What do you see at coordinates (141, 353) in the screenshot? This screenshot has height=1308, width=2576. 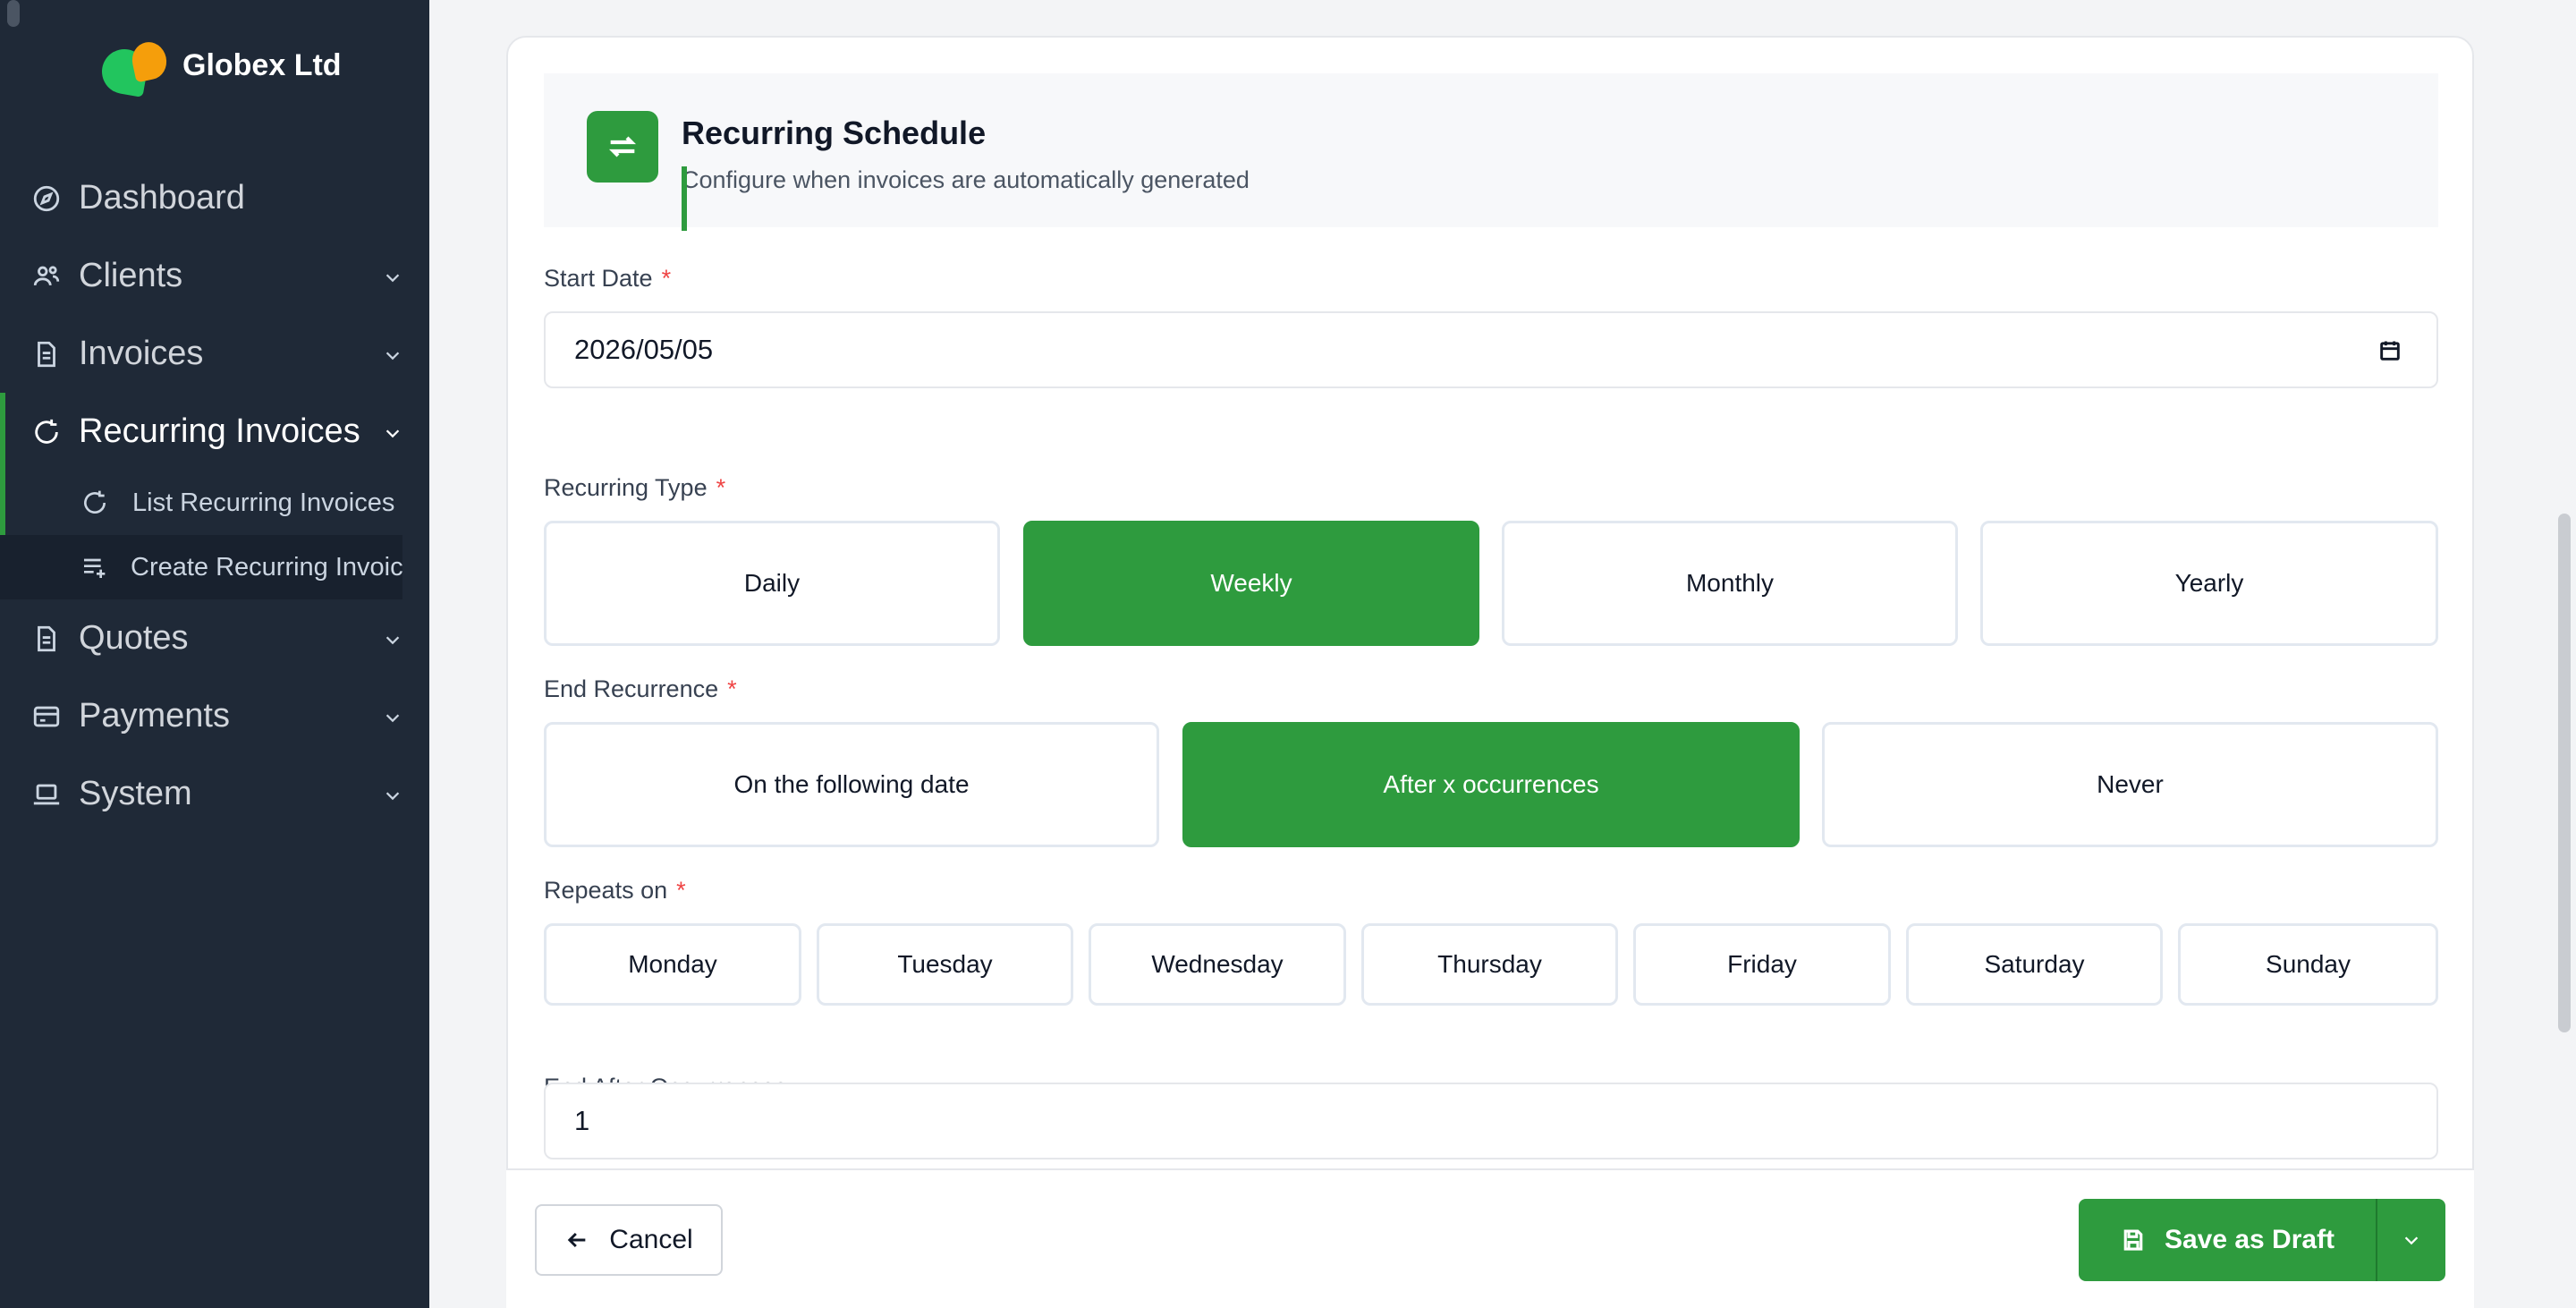 I see `sidebar-item-label: Invoices` at bounding box center [141, 353].